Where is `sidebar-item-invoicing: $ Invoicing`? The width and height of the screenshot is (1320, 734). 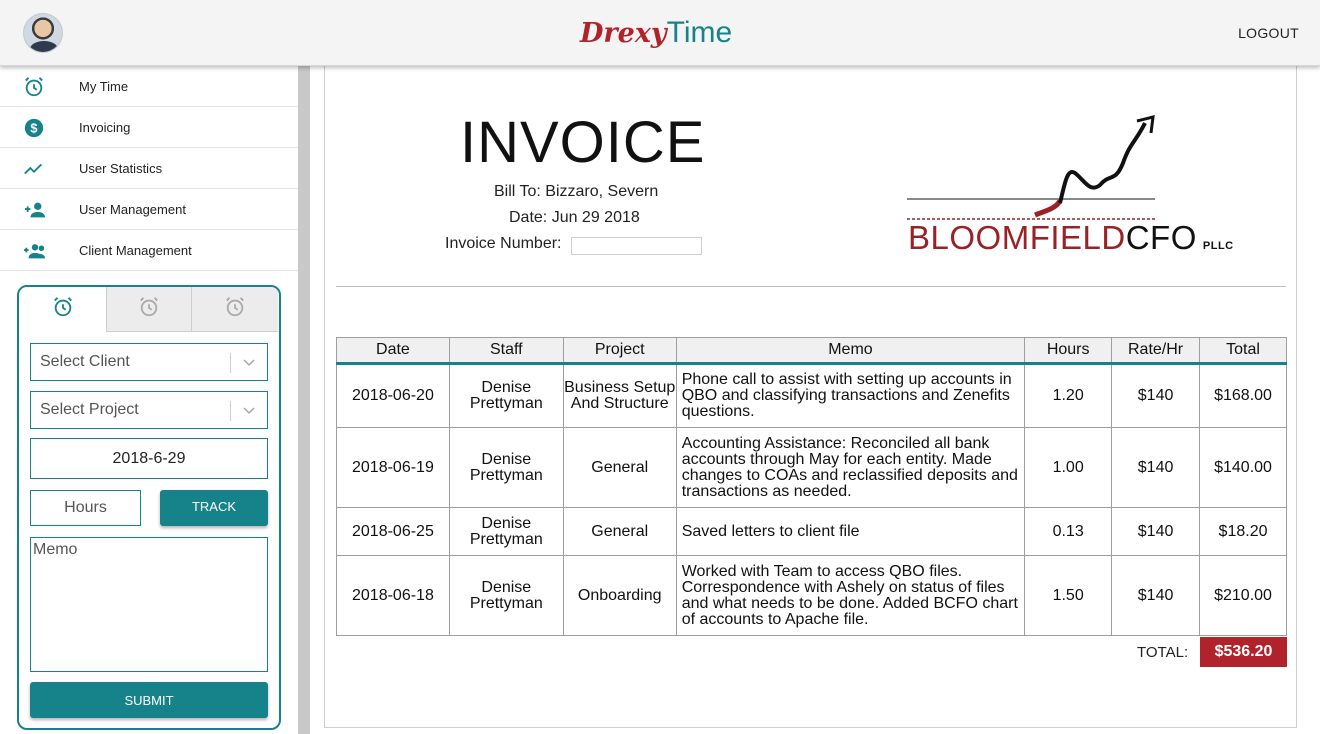
sidebar-item-invoicing: $ Invoicing is located at coordinates (149, 127).